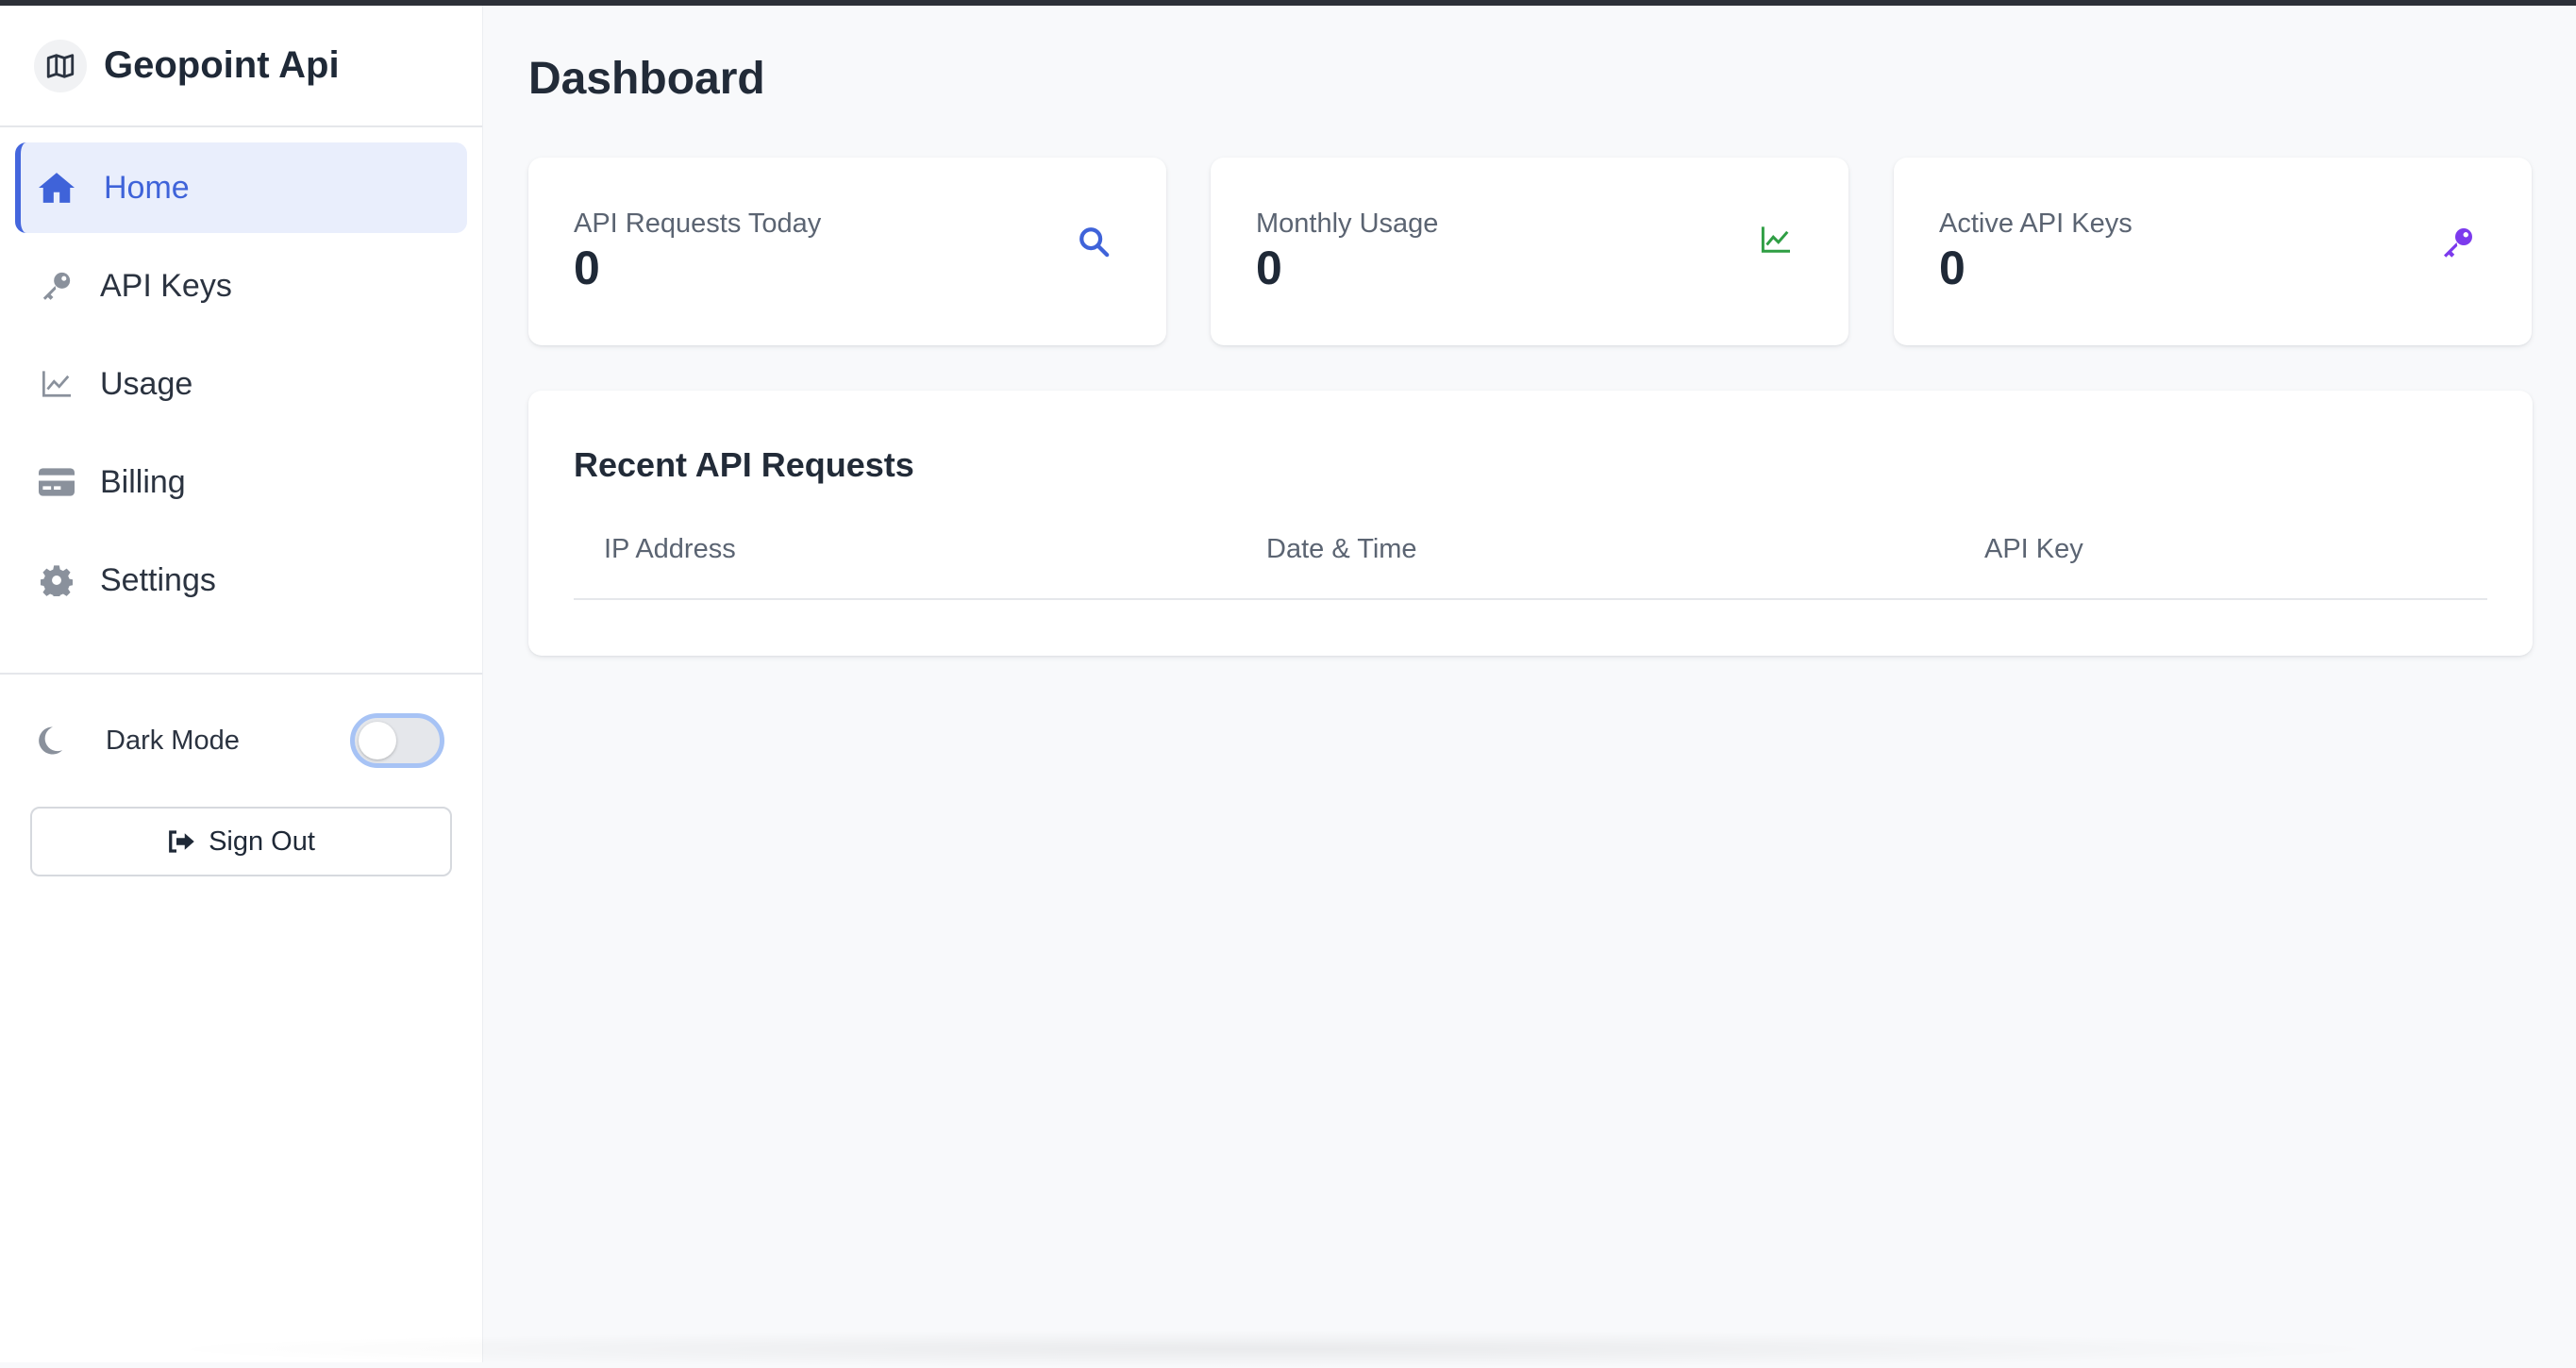 This screenshot has width=2576, height=1368. I want to click on stat-card-monthly-usage: Monthly Usage 0, so click(1529, 251).